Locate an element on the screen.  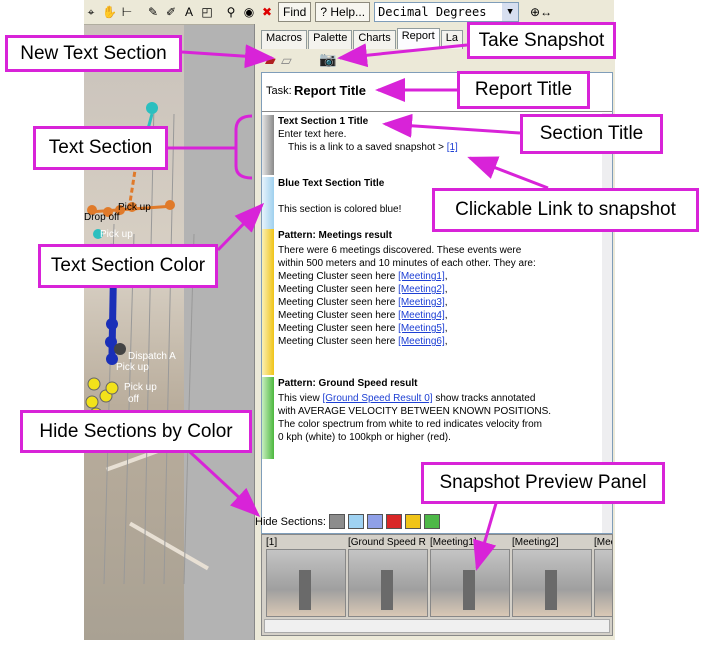
callout-report-title: Report Title is located at coordinates (523, 90).